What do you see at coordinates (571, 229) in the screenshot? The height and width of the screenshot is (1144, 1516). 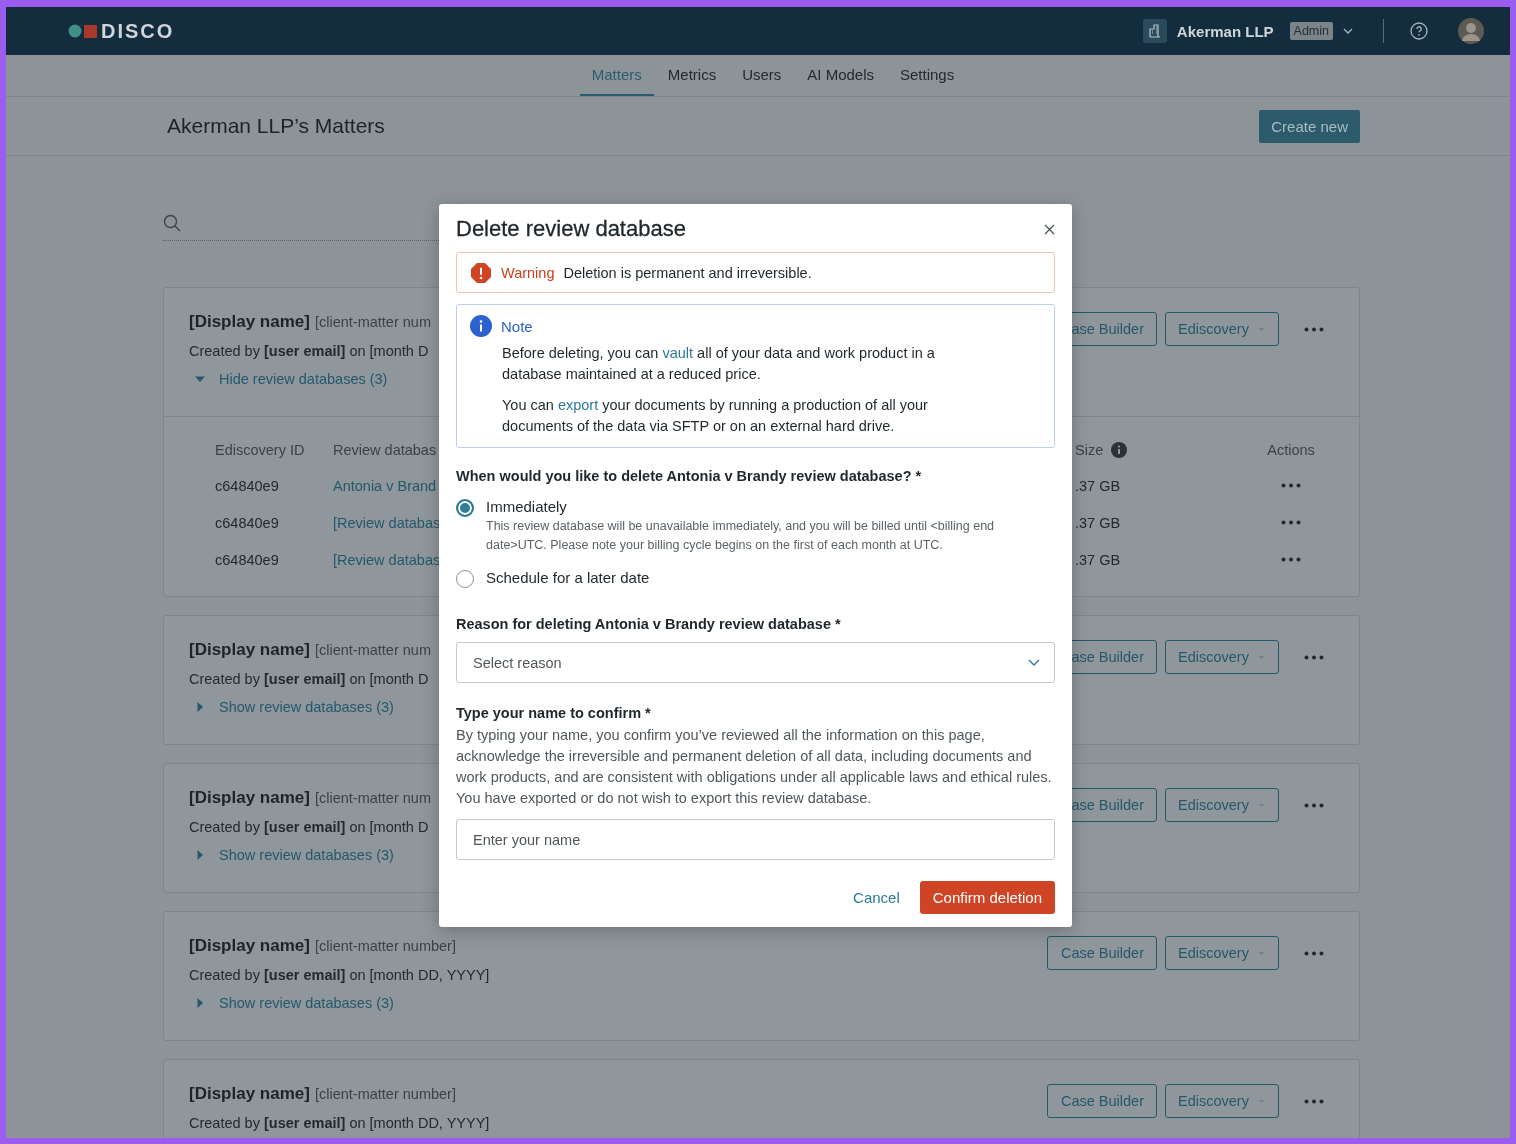 I see `dialog-title: Delete review database` at bounding box center [571, 229].